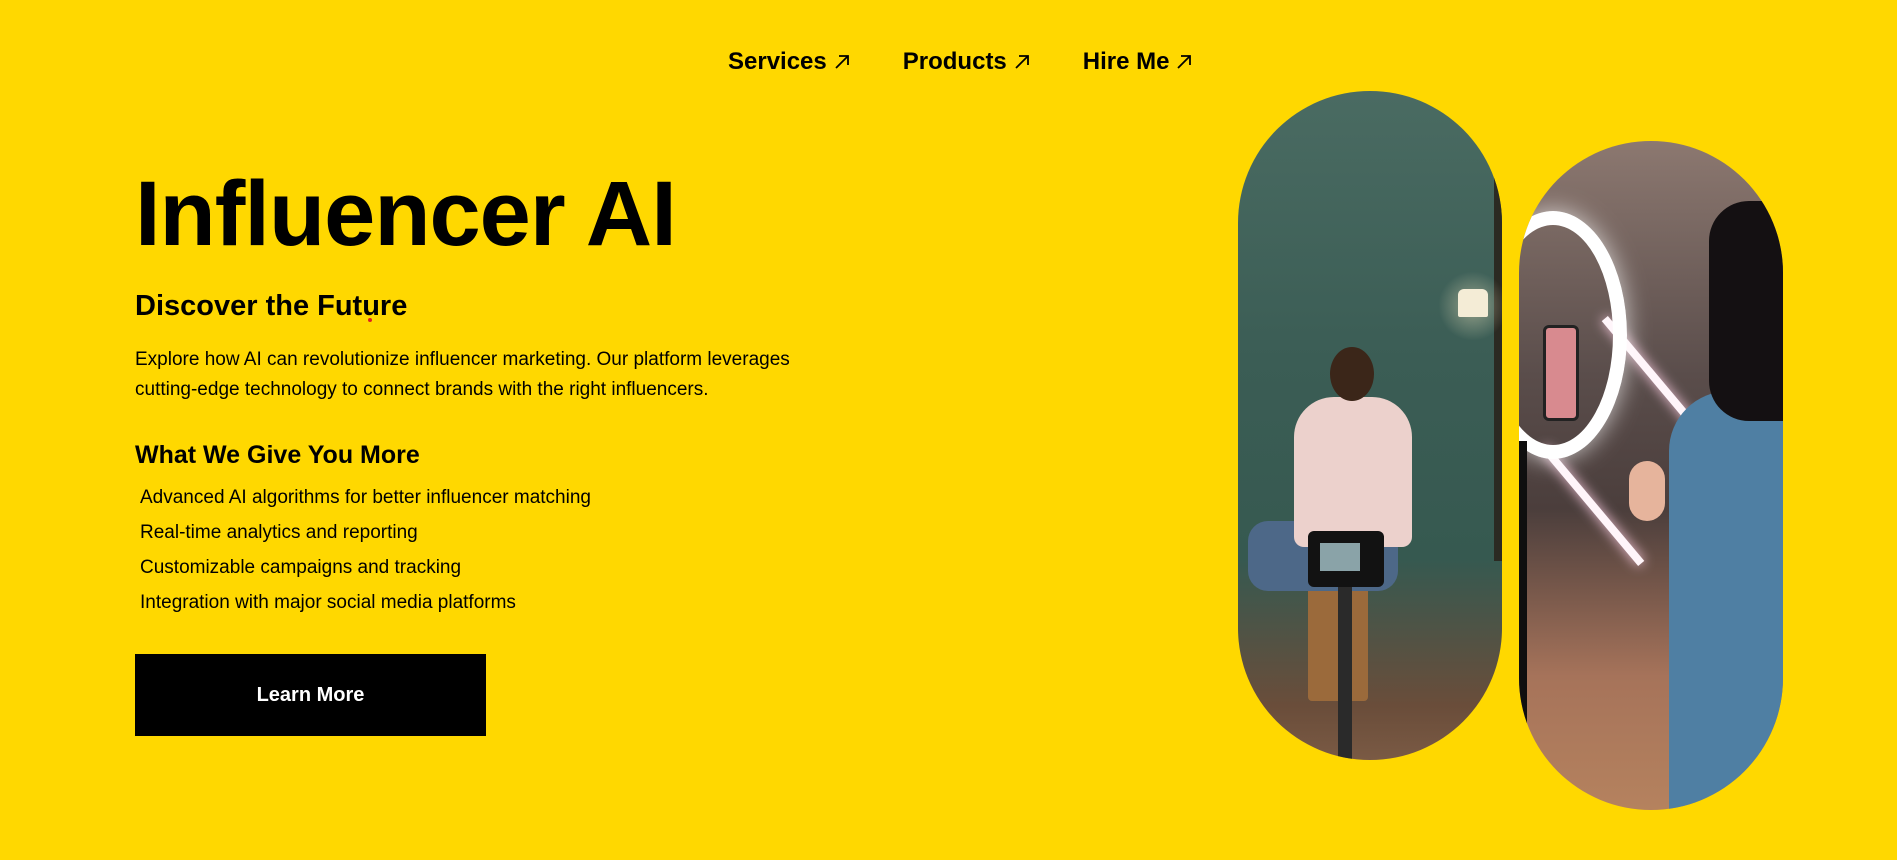  I want to click on nav-hire-me-label: Hire Me, so click(1126, 61).